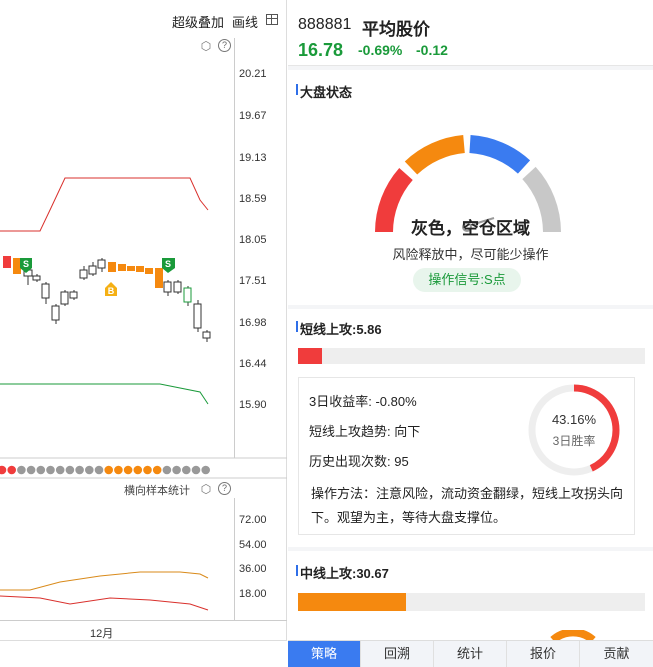 This screenshot has height=667, width=653. Describe the element at coordinates (253, 116) in the screenshot. I see `price-tick: 19.67` at that location.